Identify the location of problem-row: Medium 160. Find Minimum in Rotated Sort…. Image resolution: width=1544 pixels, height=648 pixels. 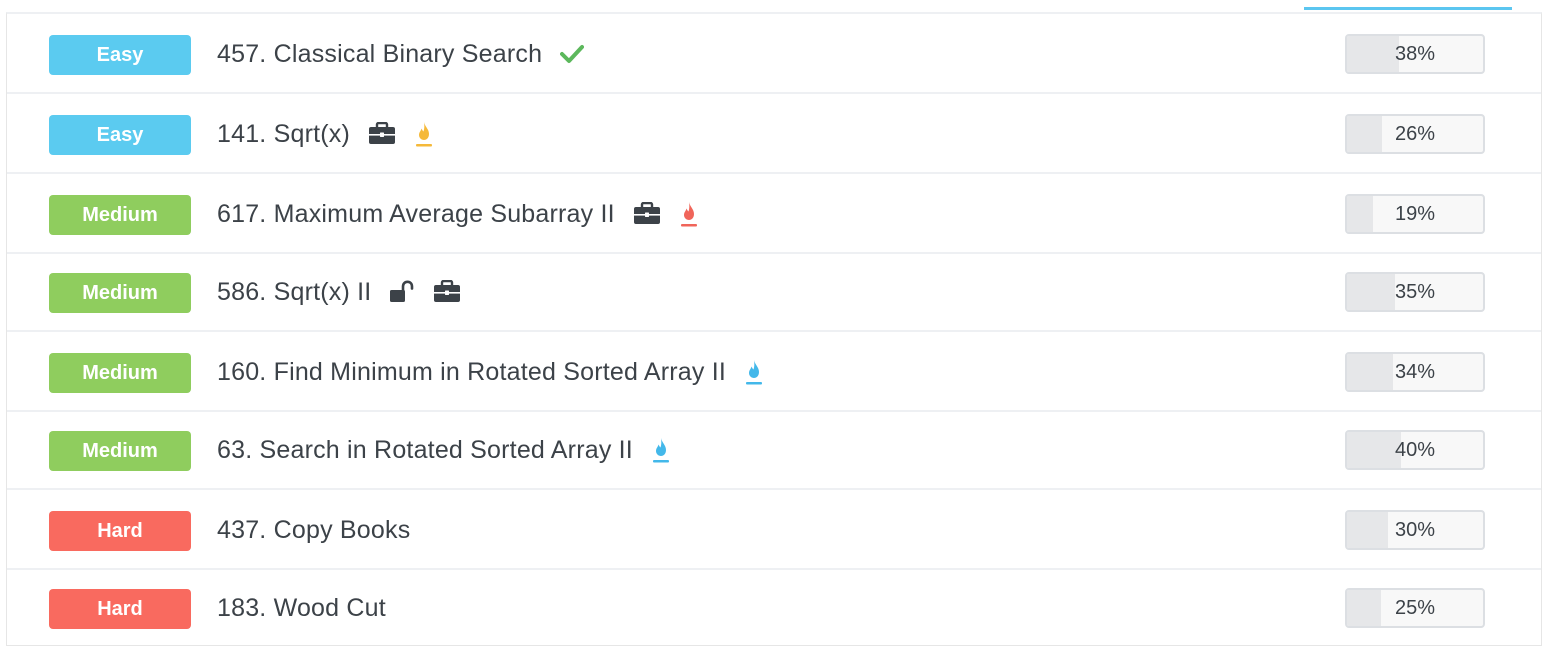
(774, 372).